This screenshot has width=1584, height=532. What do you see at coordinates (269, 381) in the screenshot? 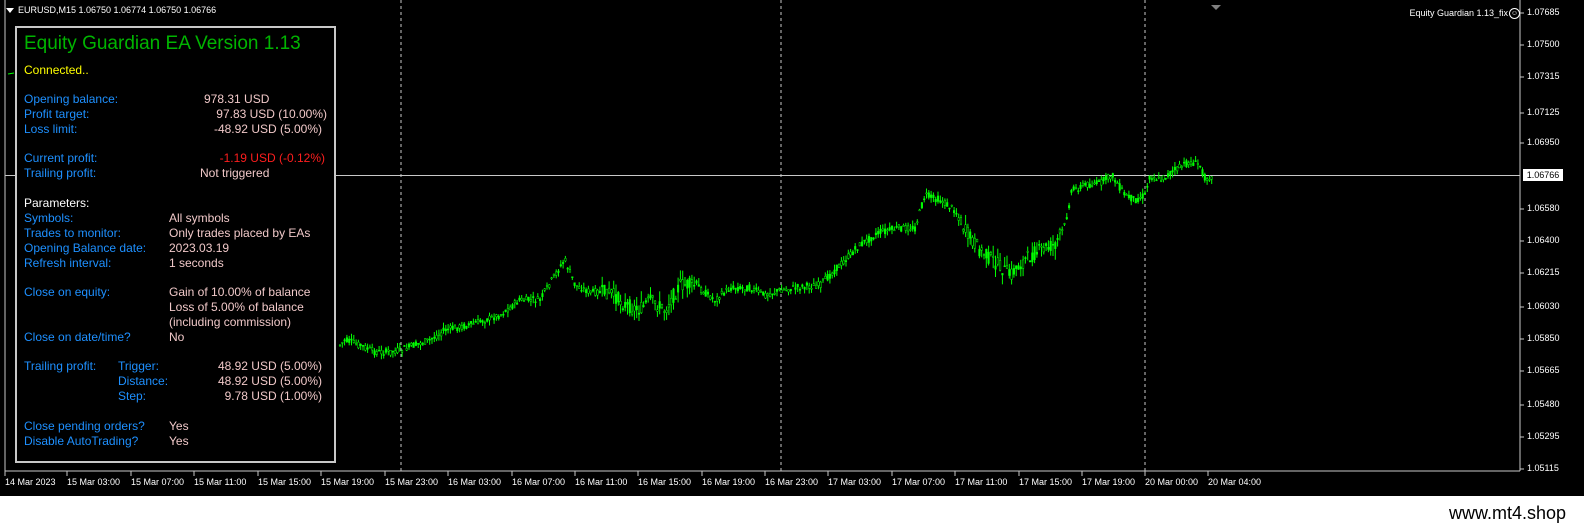
I see `distance-value: 48.92 USD (5.00%)` at bounding box center [269, 381].